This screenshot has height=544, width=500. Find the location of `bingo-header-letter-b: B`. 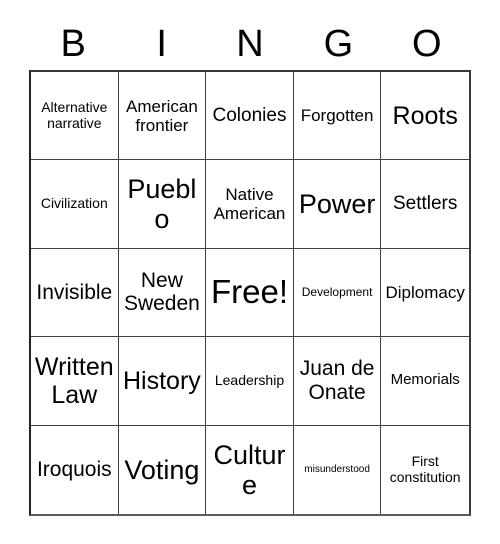

bingo-header-letter-b: B is located at coordinates (73, 44).